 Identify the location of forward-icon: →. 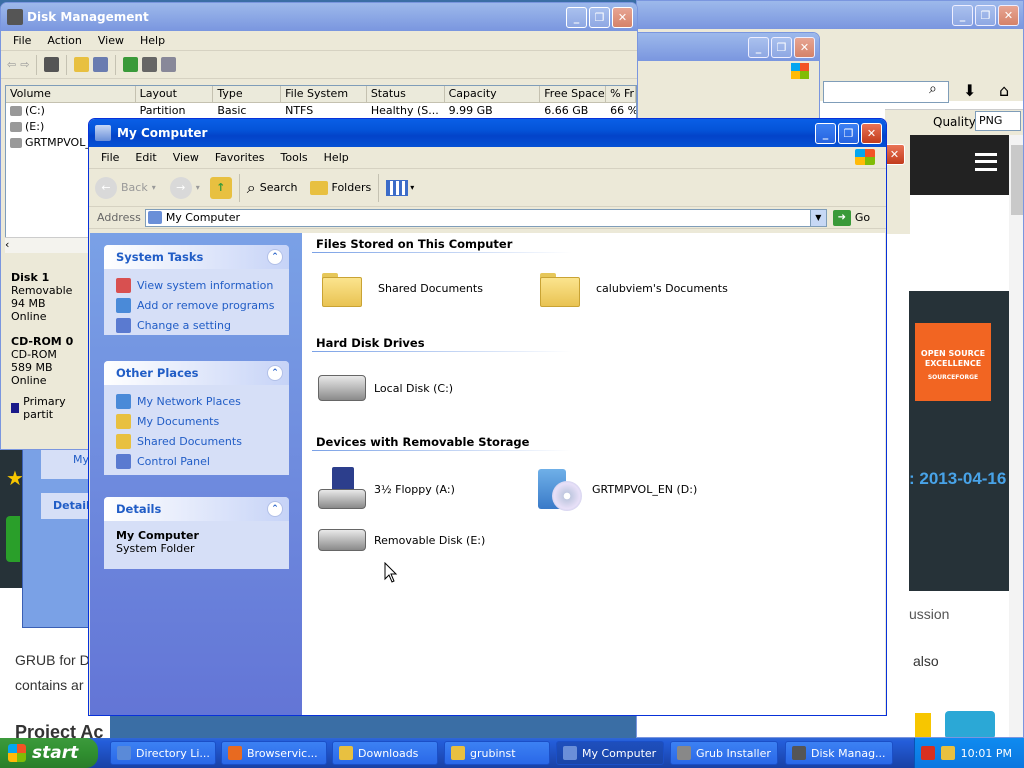
(180, 187).